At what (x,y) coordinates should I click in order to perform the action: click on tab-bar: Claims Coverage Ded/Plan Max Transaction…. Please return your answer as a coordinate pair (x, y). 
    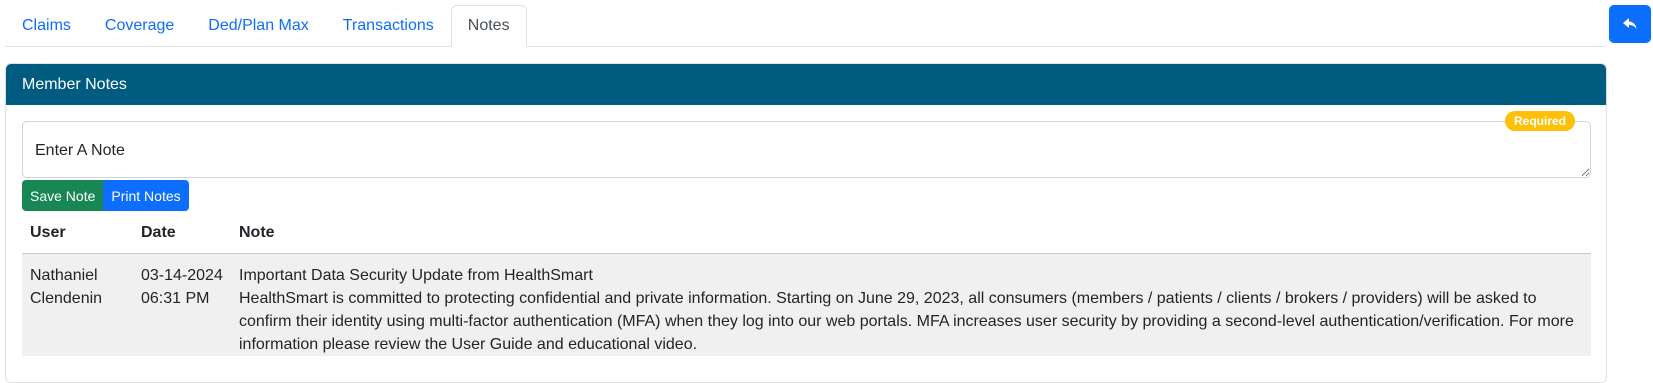
    Looking at the image, I should click on (805, 26).